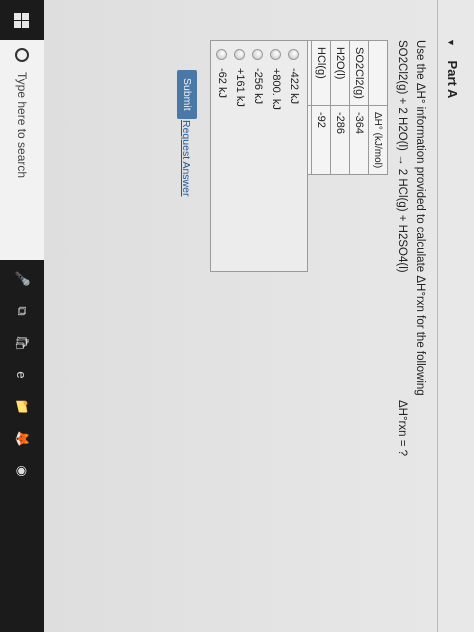  I want to click on answer-option: +800. kJ, so click(276, 160).